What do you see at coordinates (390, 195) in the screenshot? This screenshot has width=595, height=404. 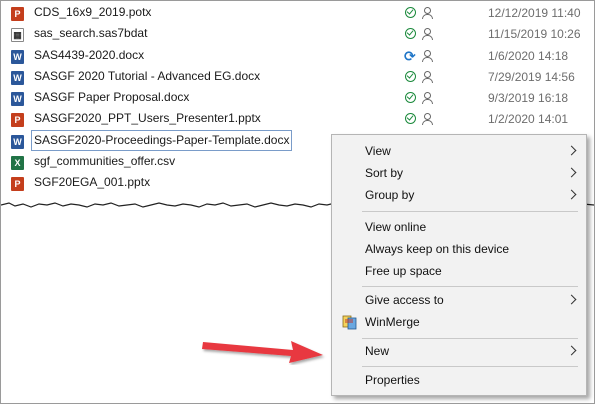 I see `menu-item-label: Group by` at bounding box center [390, 195].